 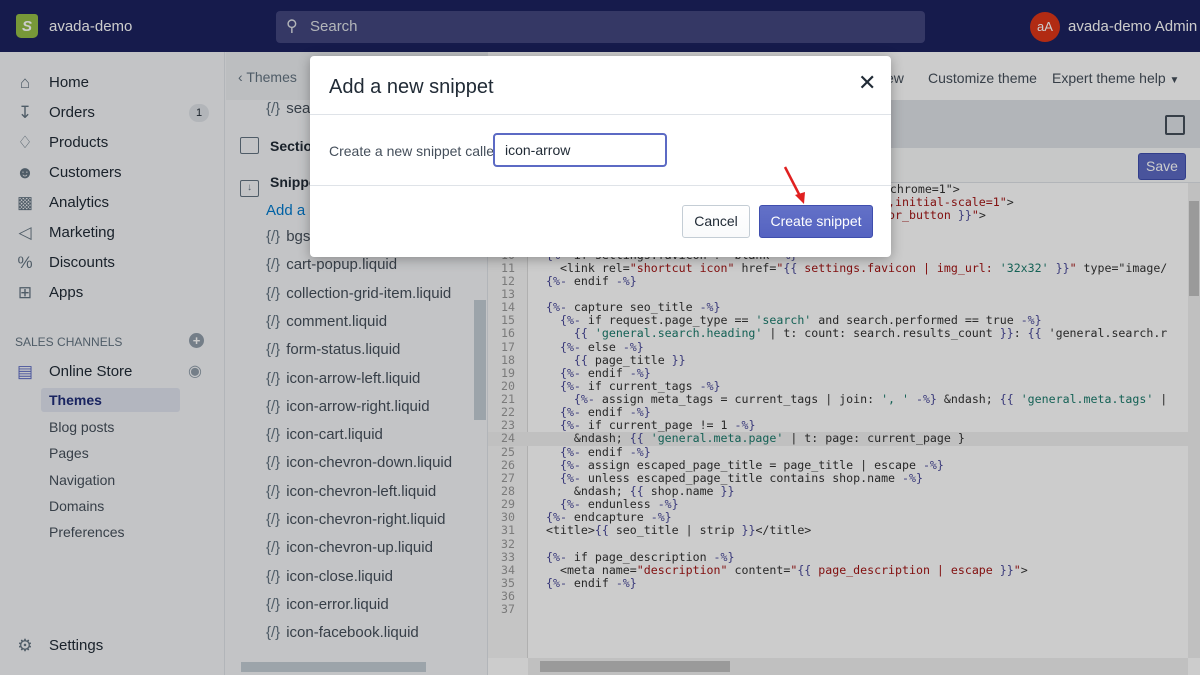 I want to click on snippet-name-input, so click(x=580, y=150).